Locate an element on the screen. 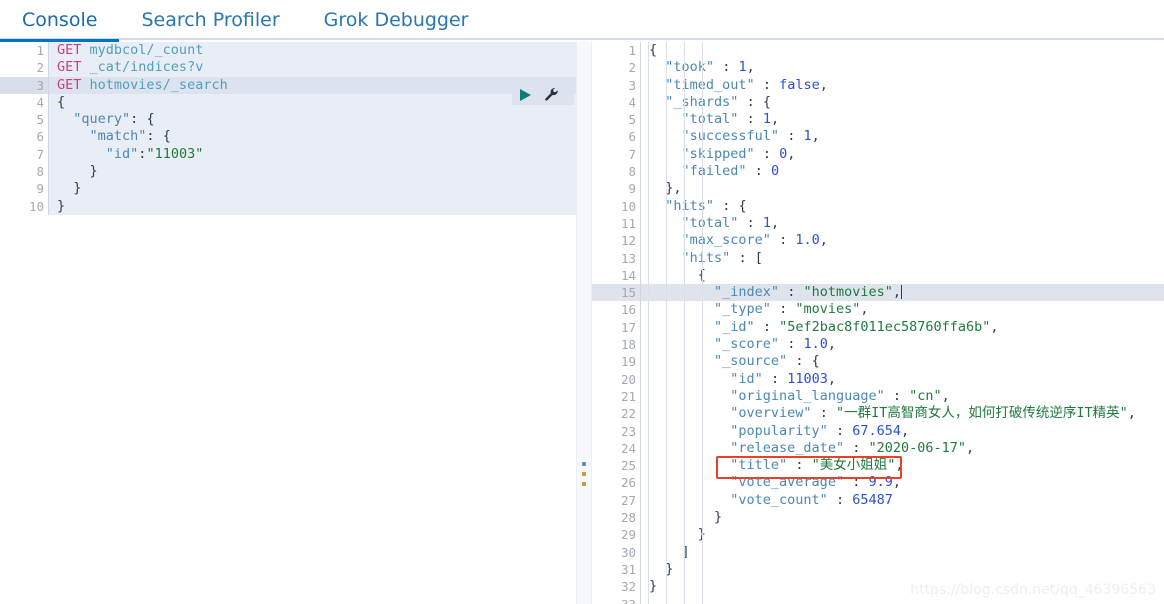 This screenshot has height=604, width=1164. code-line: 21 "original_language" : "cn", is located at coordinates (878, 396).